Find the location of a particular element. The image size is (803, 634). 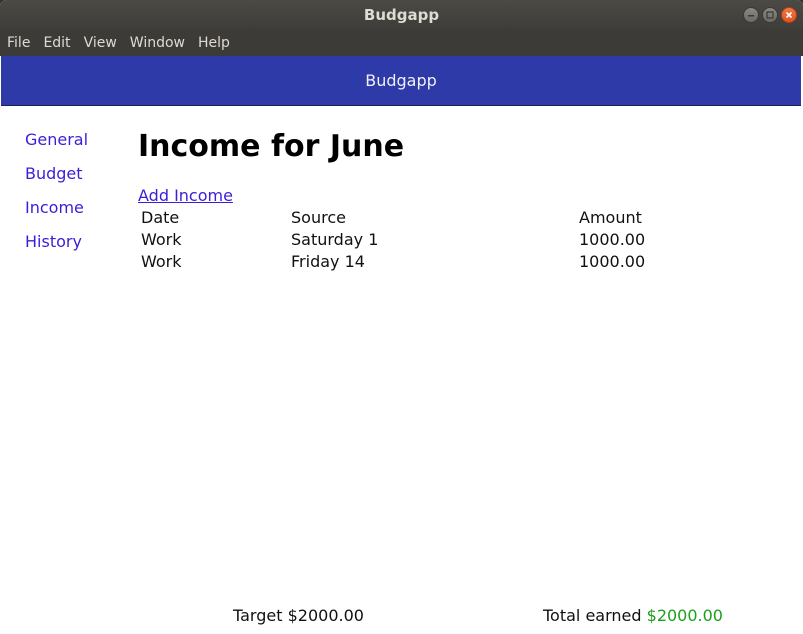

sidebar-item-general: General is located at coordinates (56, 140).